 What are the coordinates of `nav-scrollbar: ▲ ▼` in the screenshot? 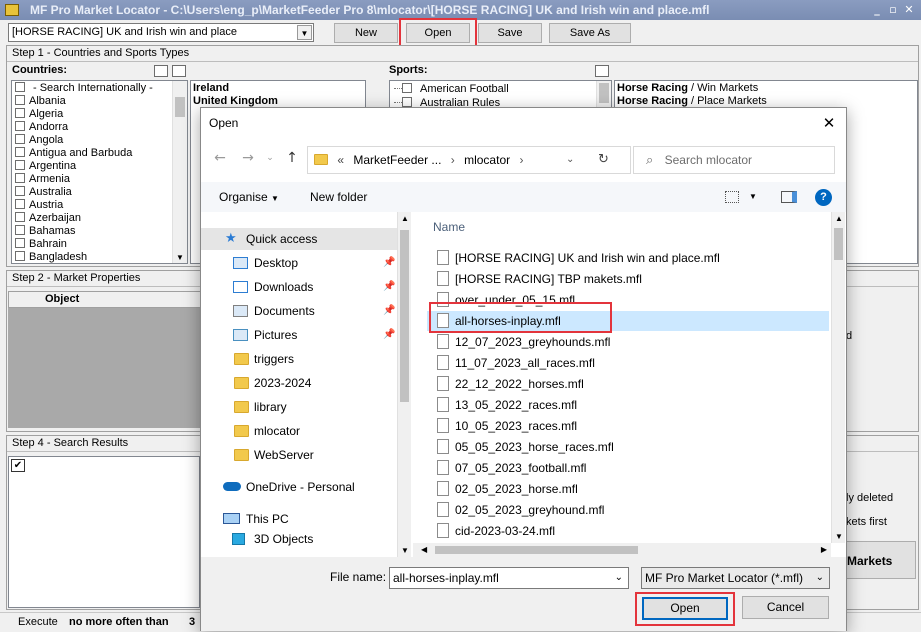 It's located at (404, 384).